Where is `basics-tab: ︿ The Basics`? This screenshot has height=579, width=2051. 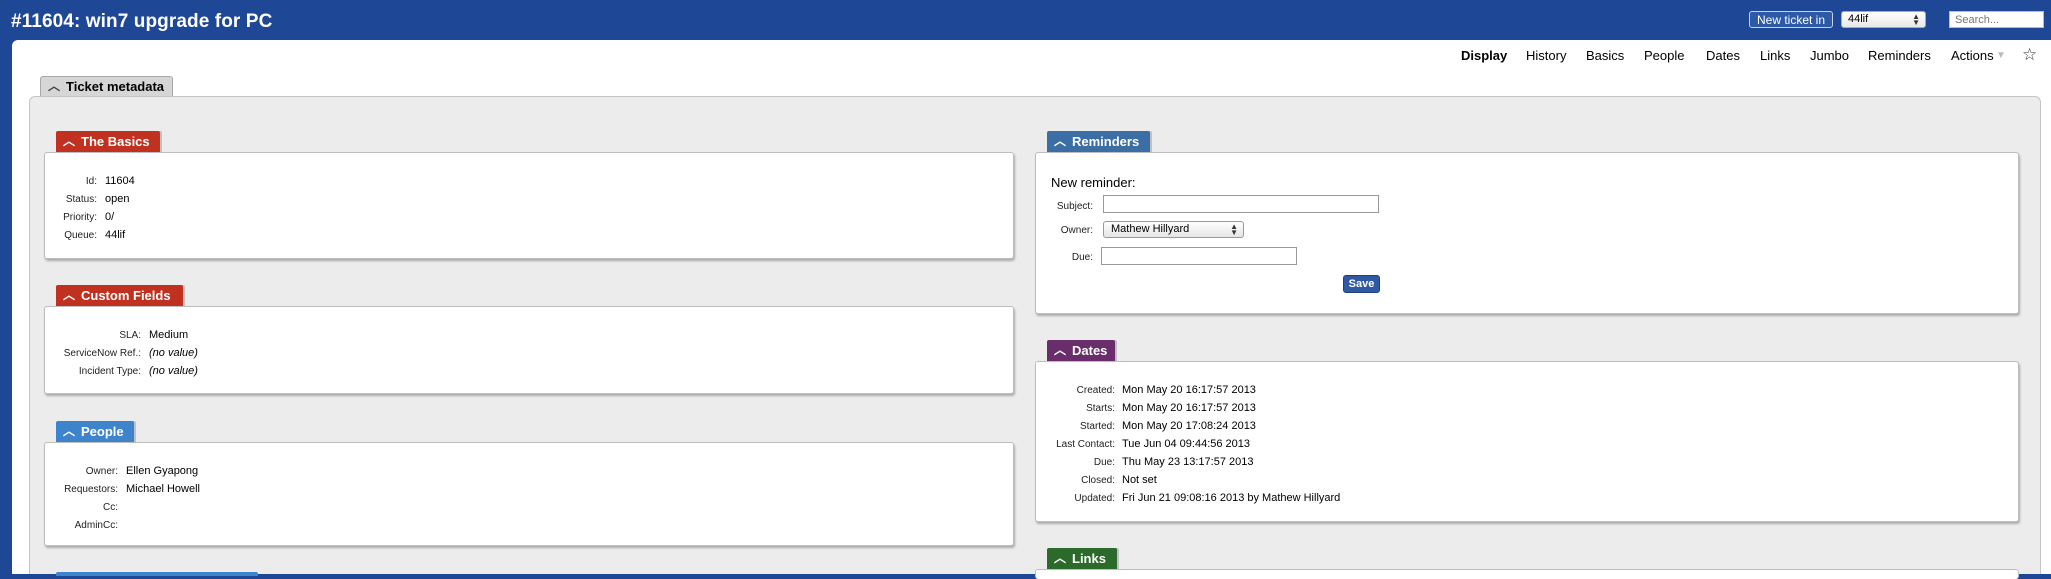 basics-tab: ︿ The Basics is located at coordinates (108, 141).